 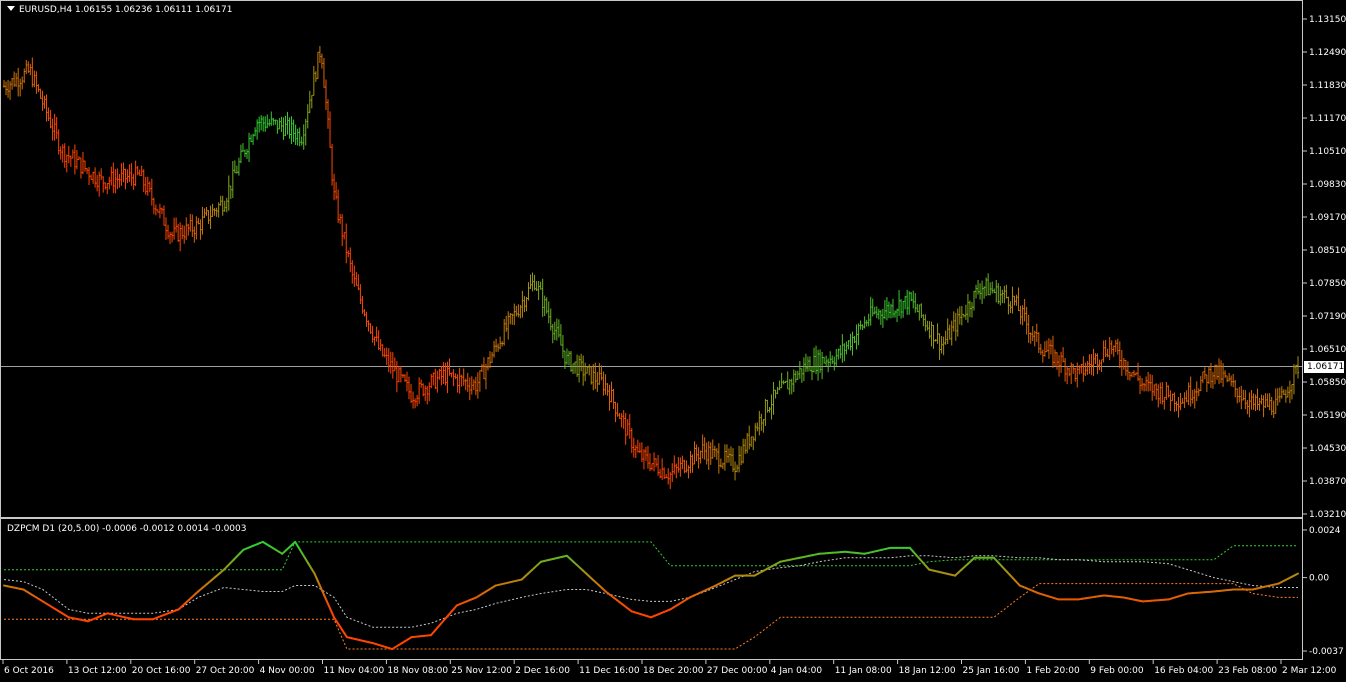 I want to click on price-axis-label: 1.05850, so click(x=1327, y=383).